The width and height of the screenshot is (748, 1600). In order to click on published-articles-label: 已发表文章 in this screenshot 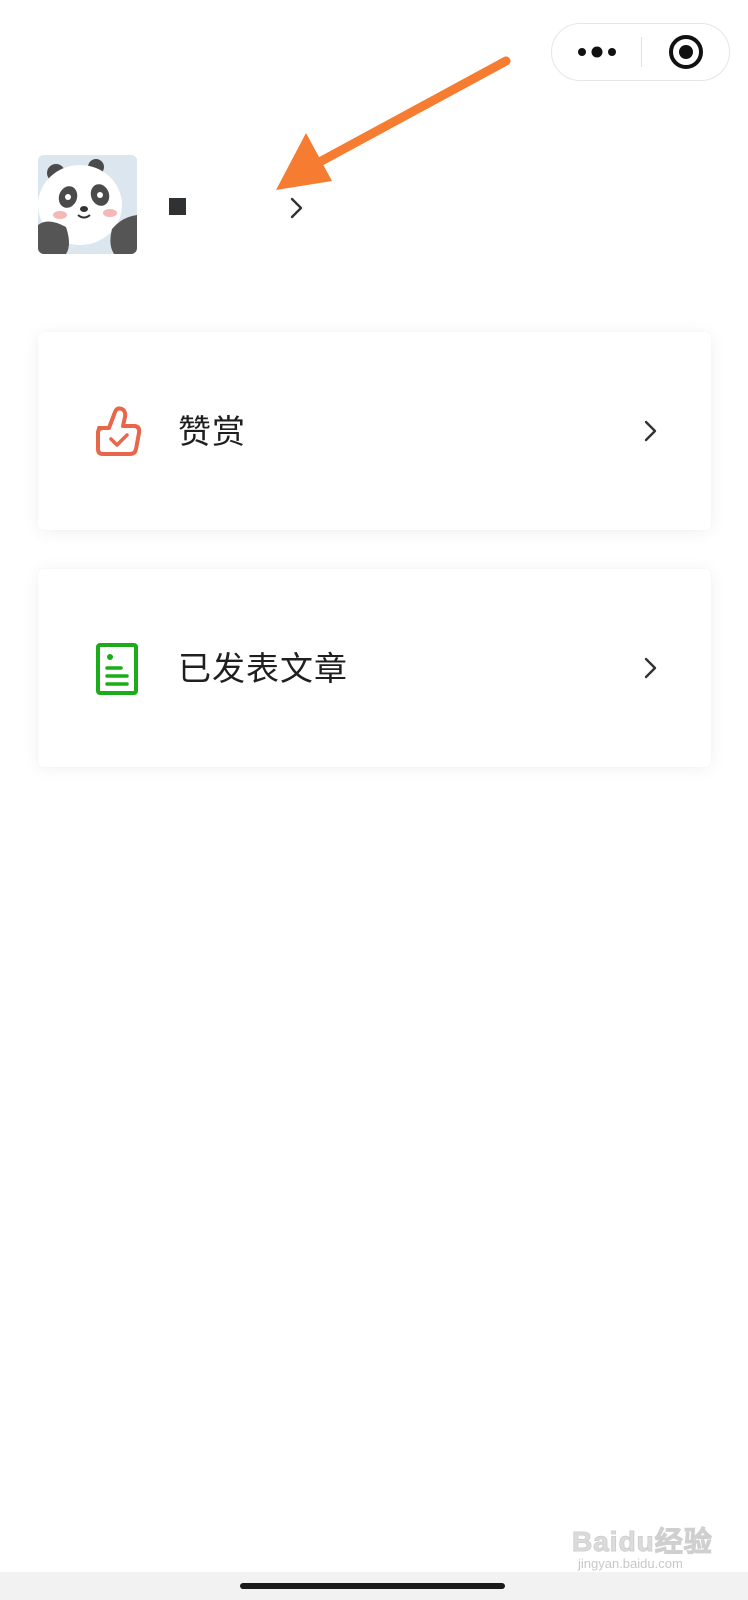, I will do `click(263, 668)`.